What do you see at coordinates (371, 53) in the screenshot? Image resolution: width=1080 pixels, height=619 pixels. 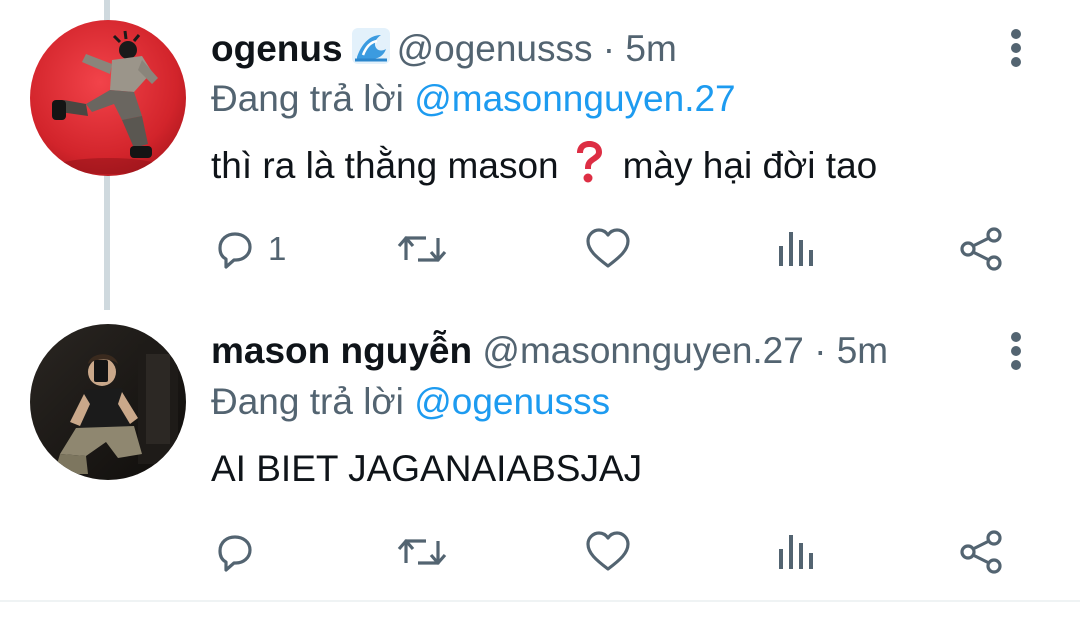 I see `water-wave-emoji-icon` at bounding box center [371, 53].